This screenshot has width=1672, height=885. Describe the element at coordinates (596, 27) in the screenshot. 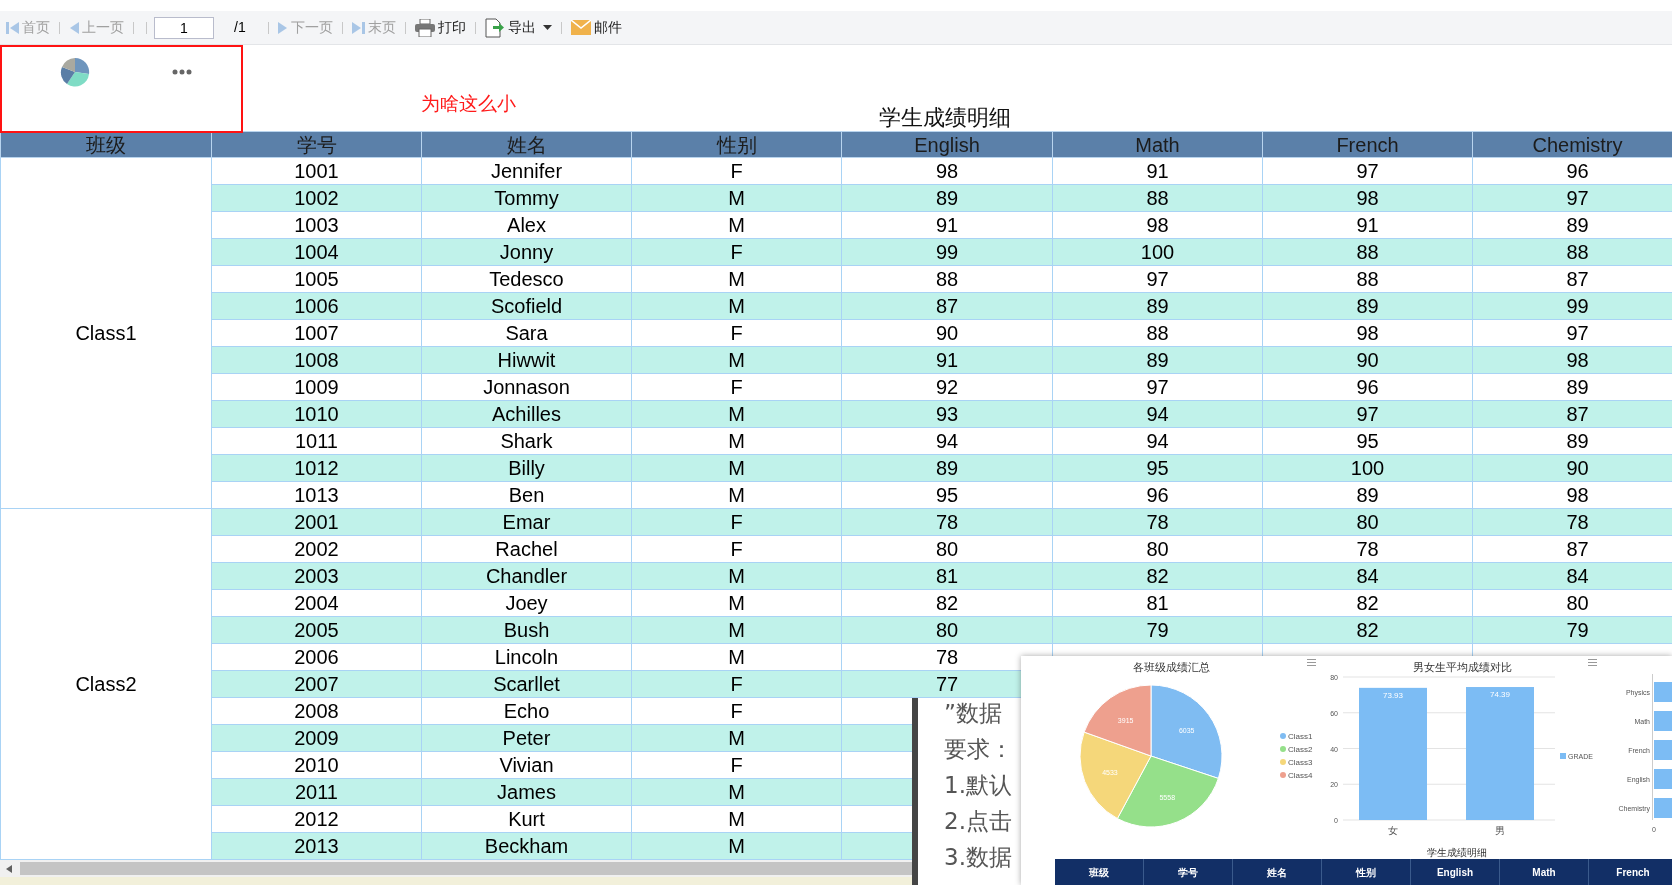

I see `mail-button: 邮件` at that location.